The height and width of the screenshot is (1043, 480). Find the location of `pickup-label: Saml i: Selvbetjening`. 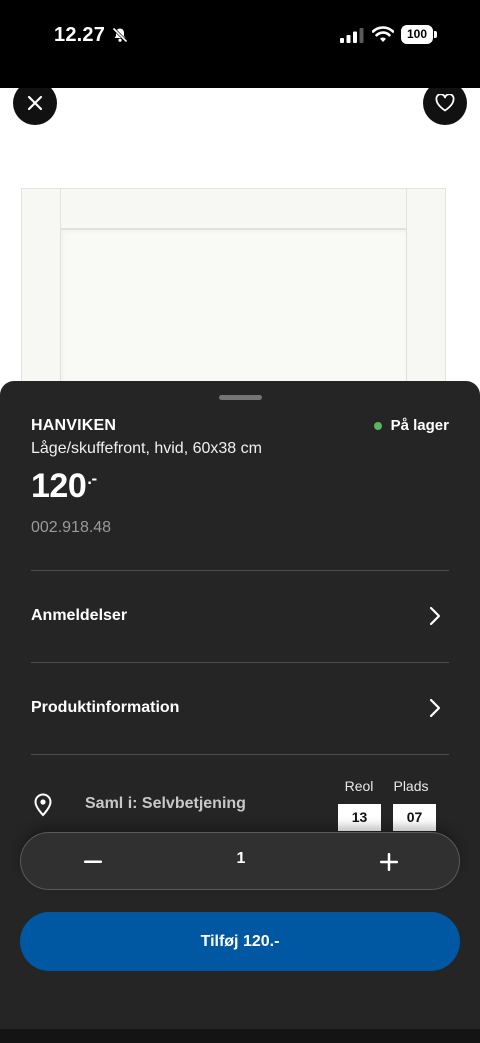

pickup-label: Saml i: Selvbetjening is located at coordinates (165, 803).